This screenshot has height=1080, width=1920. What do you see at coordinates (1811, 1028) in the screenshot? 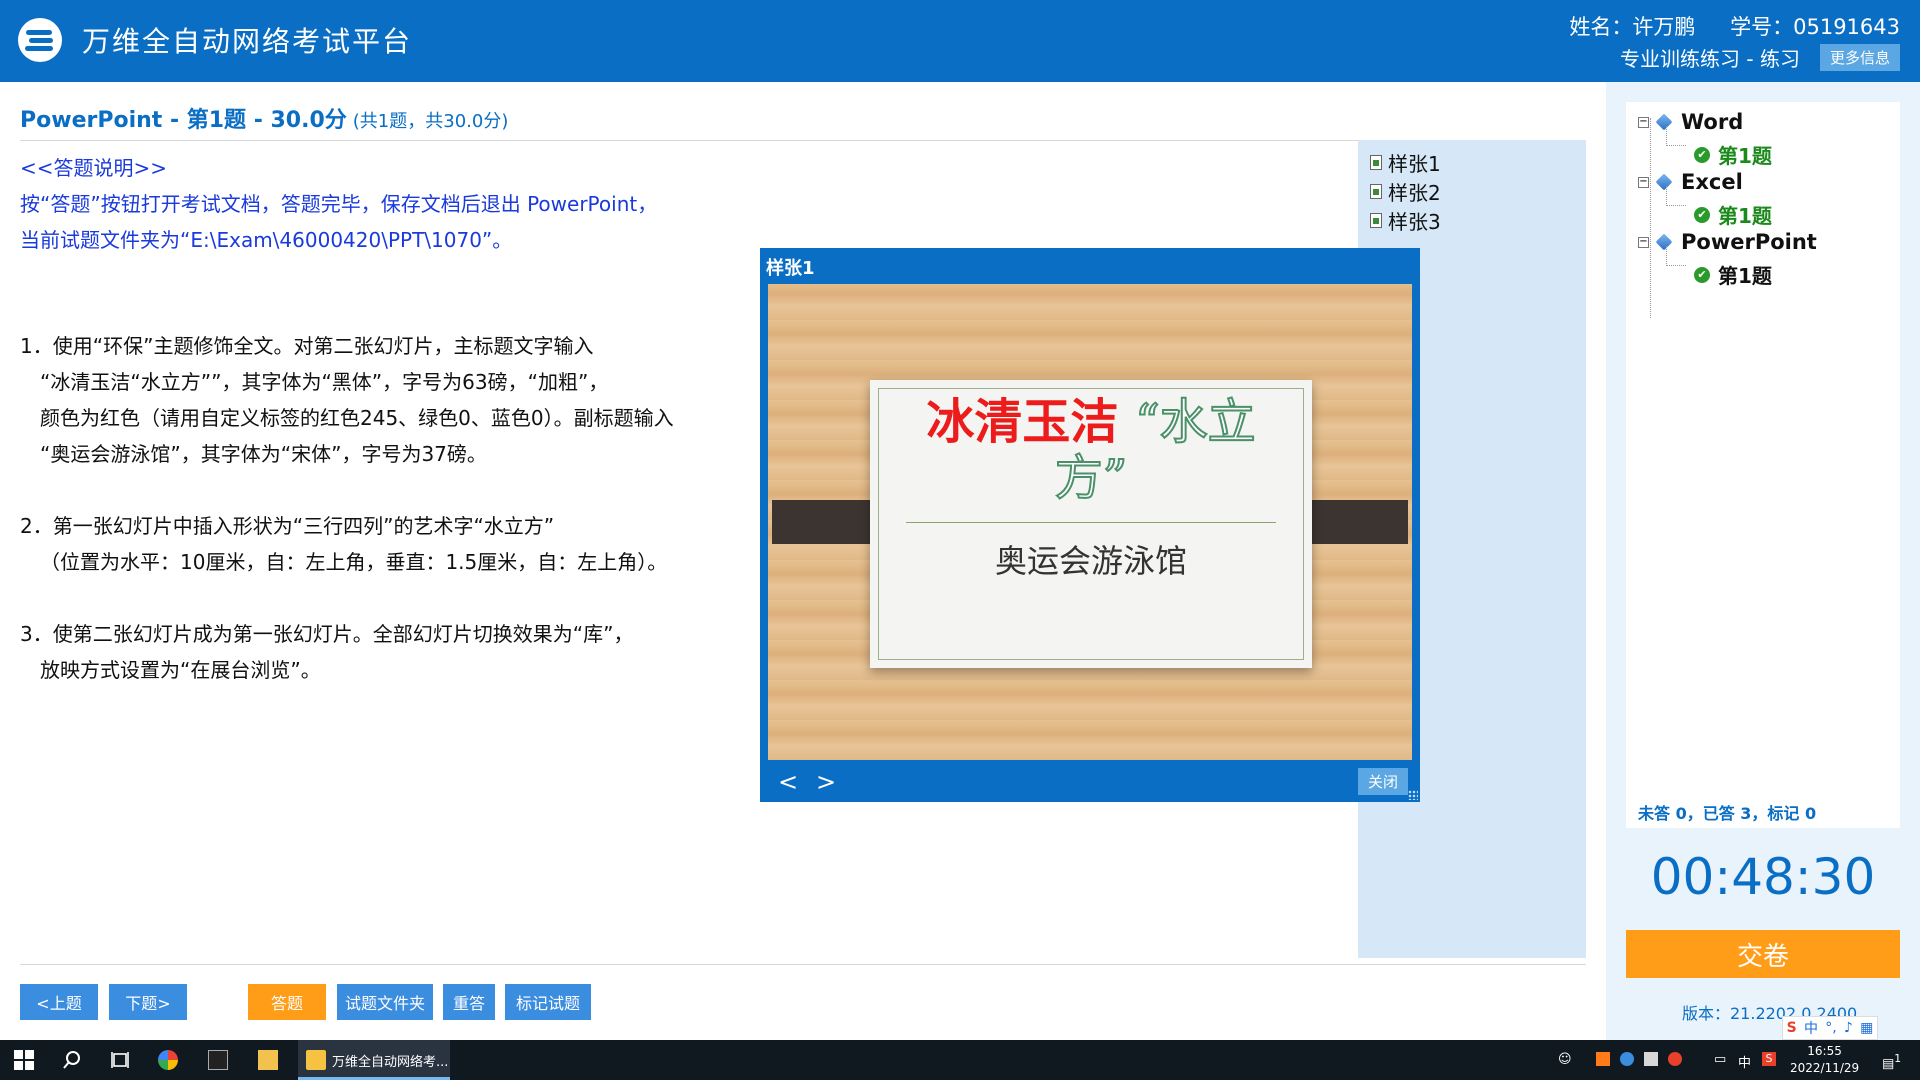
I see `ime-mode: 中` at bounding box center [1811, 1028].